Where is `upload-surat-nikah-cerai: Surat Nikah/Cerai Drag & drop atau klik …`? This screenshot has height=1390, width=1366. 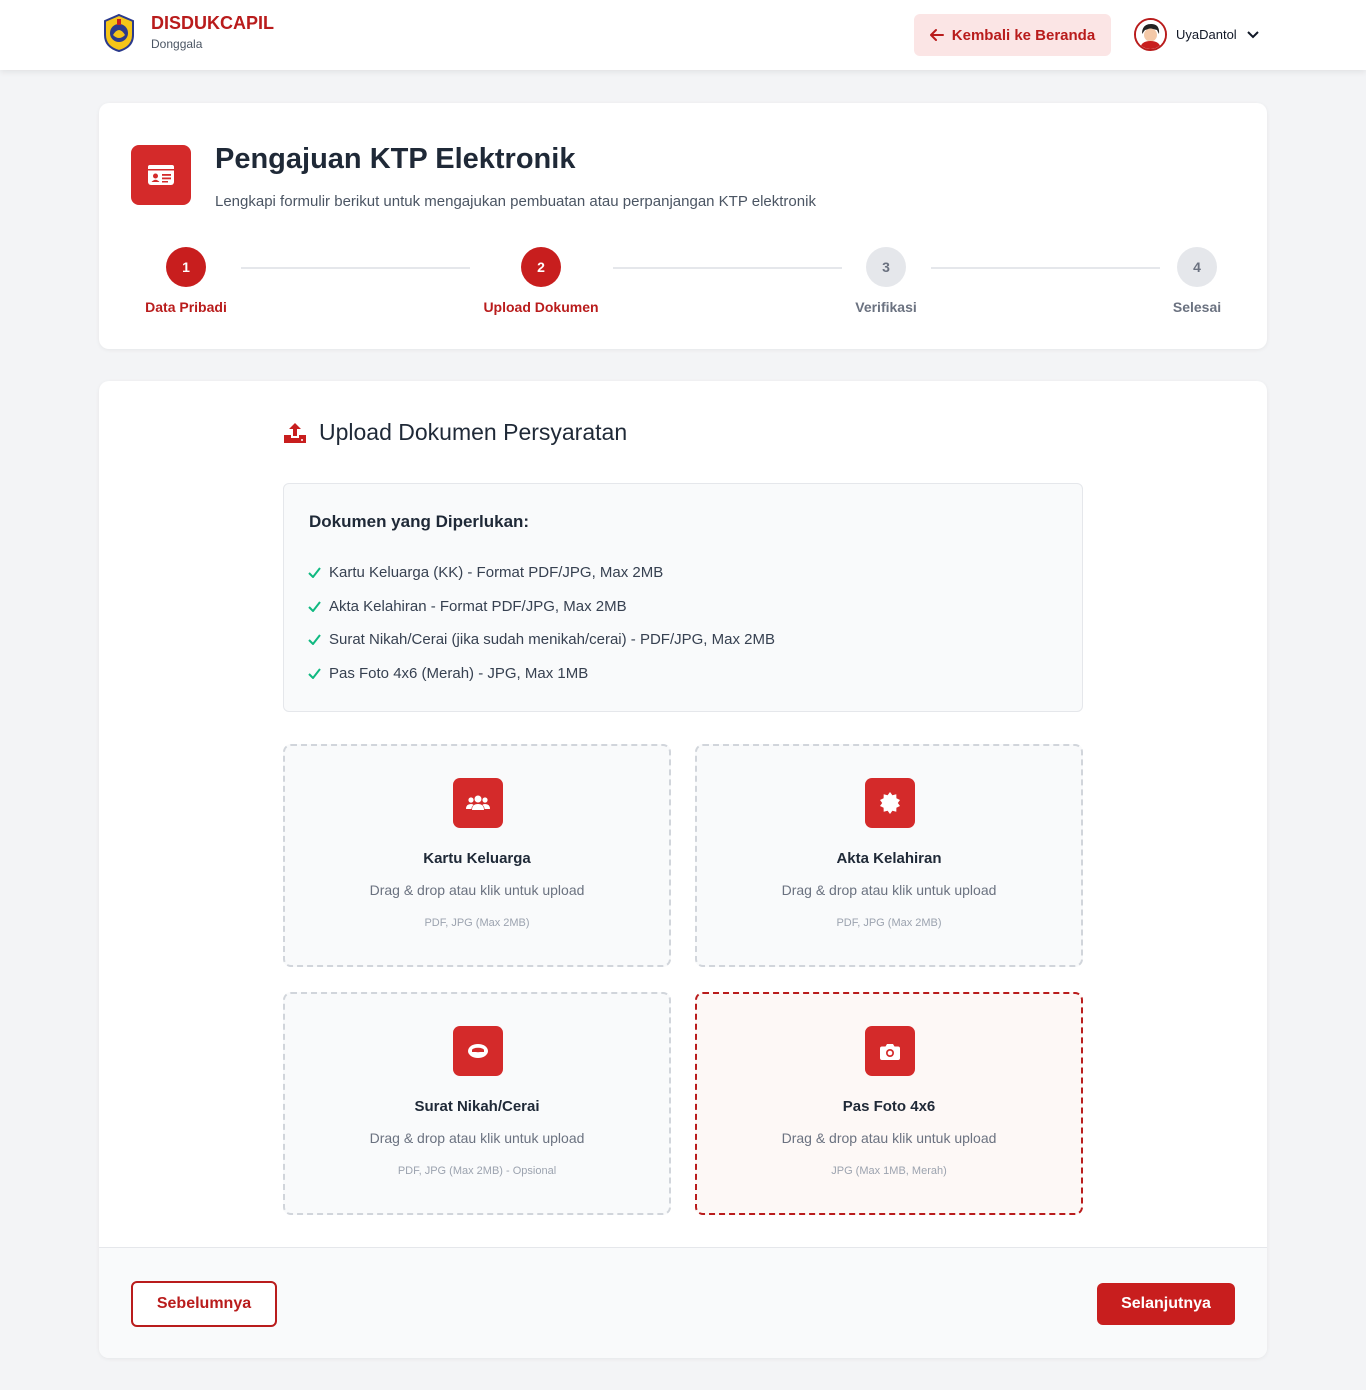 upload-surat-nikah-cerai: Surat Nikah/Cerai Drag & drop atau klik … is located at coordinates (477, 1103).